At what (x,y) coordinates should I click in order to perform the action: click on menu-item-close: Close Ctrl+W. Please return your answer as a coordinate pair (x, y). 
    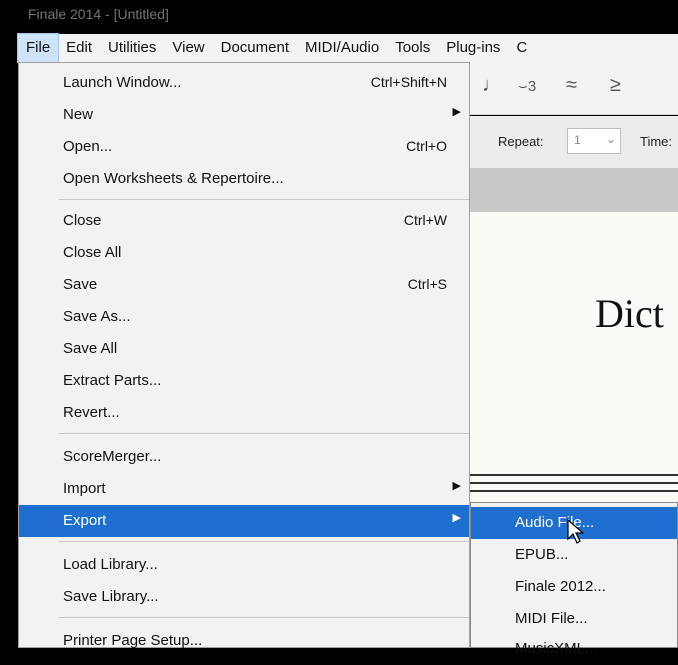
    Looking at the image, I should click on (244, 221).